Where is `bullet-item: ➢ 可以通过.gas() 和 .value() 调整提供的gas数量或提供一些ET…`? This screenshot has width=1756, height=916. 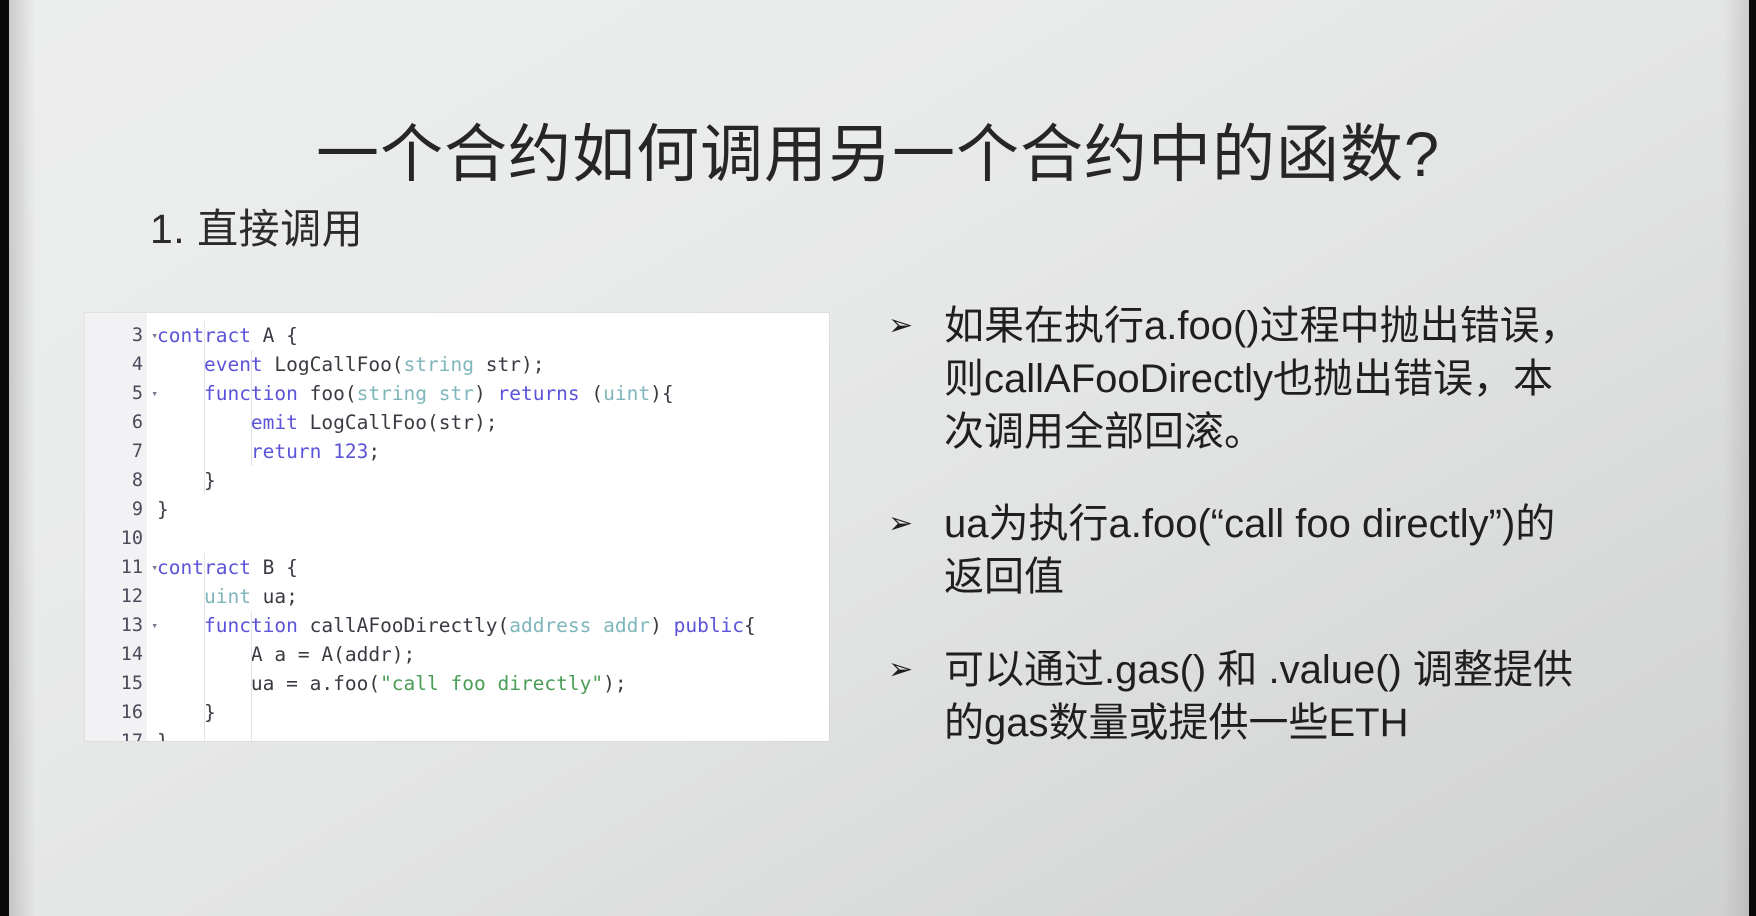 bullet-item: ➢ 可以通过.gas() 和 .value() 调整提供的gas数量或提供一些ET… is located at coordinates (1238, 697).